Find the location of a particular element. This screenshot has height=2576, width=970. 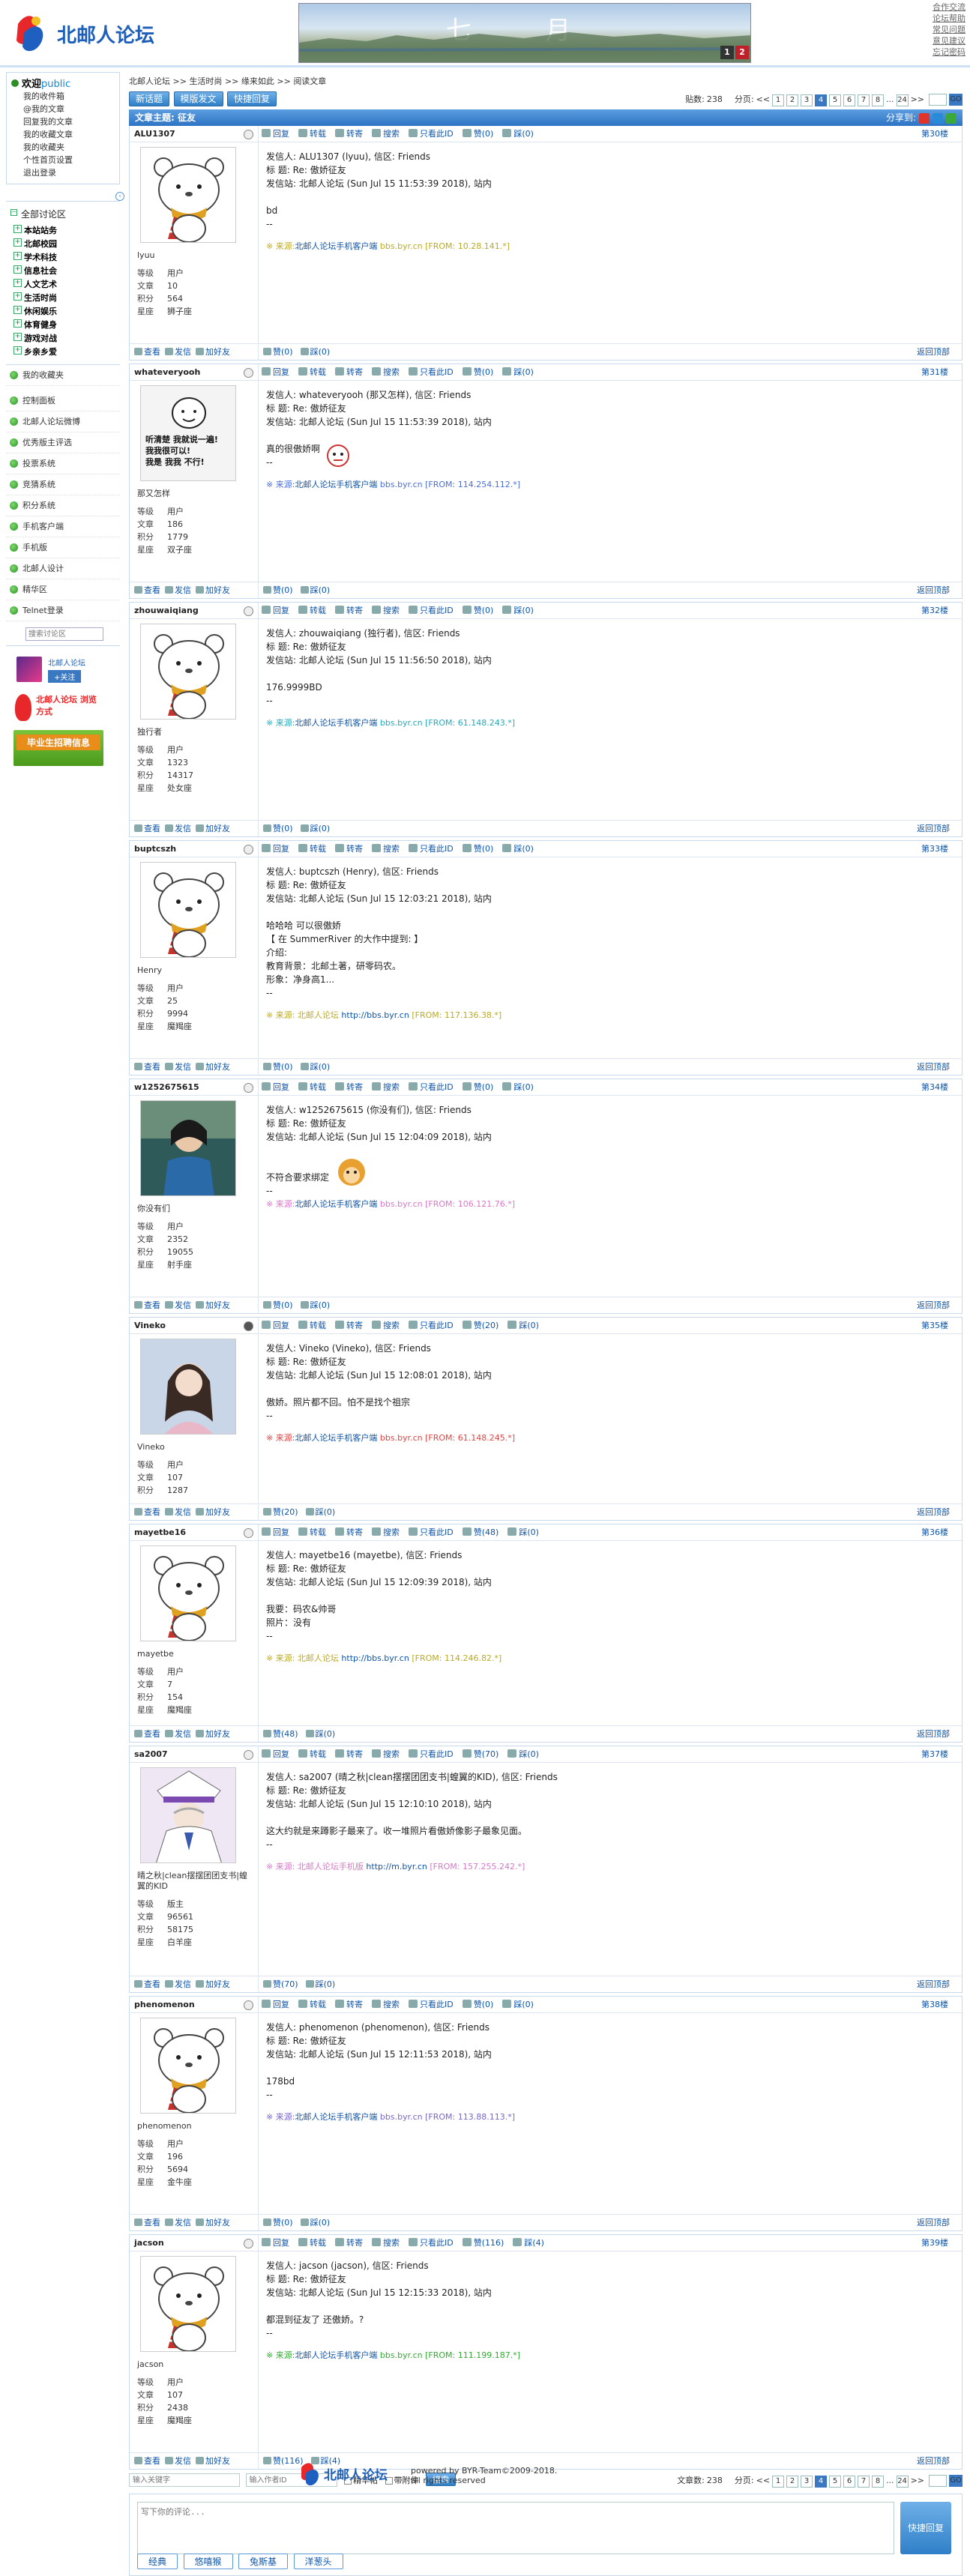

reply-textarea is located at coordinates (515, 2528).